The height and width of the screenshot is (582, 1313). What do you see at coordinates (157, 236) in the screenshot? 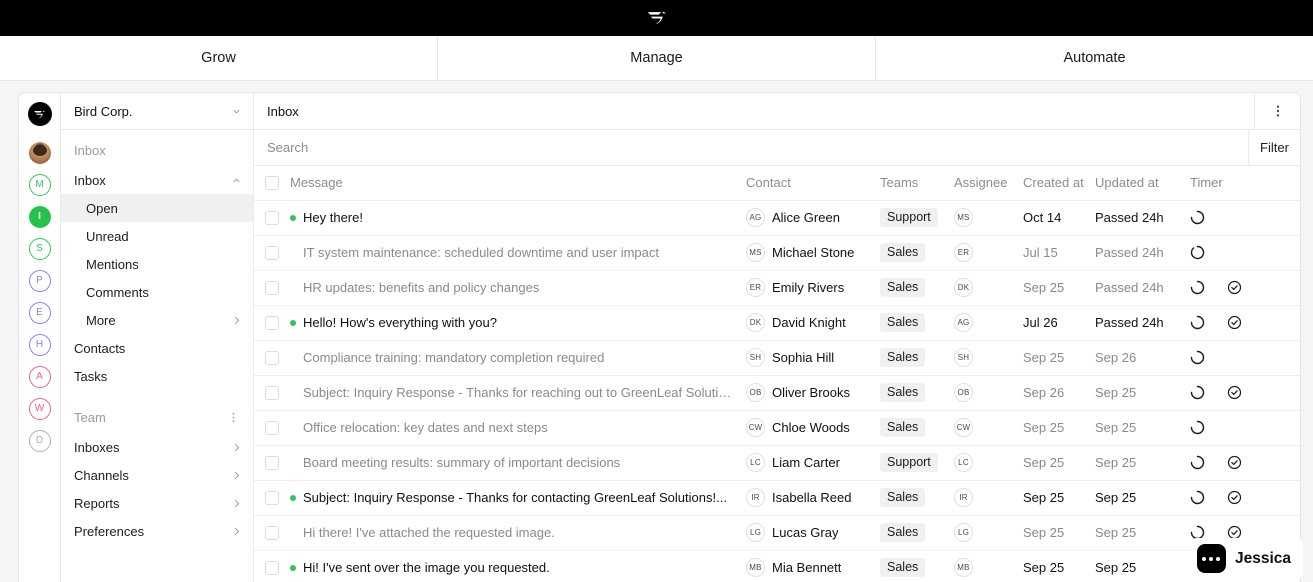
I see `sidebar-item-unread: Unread` at bounding box center [157, 236].